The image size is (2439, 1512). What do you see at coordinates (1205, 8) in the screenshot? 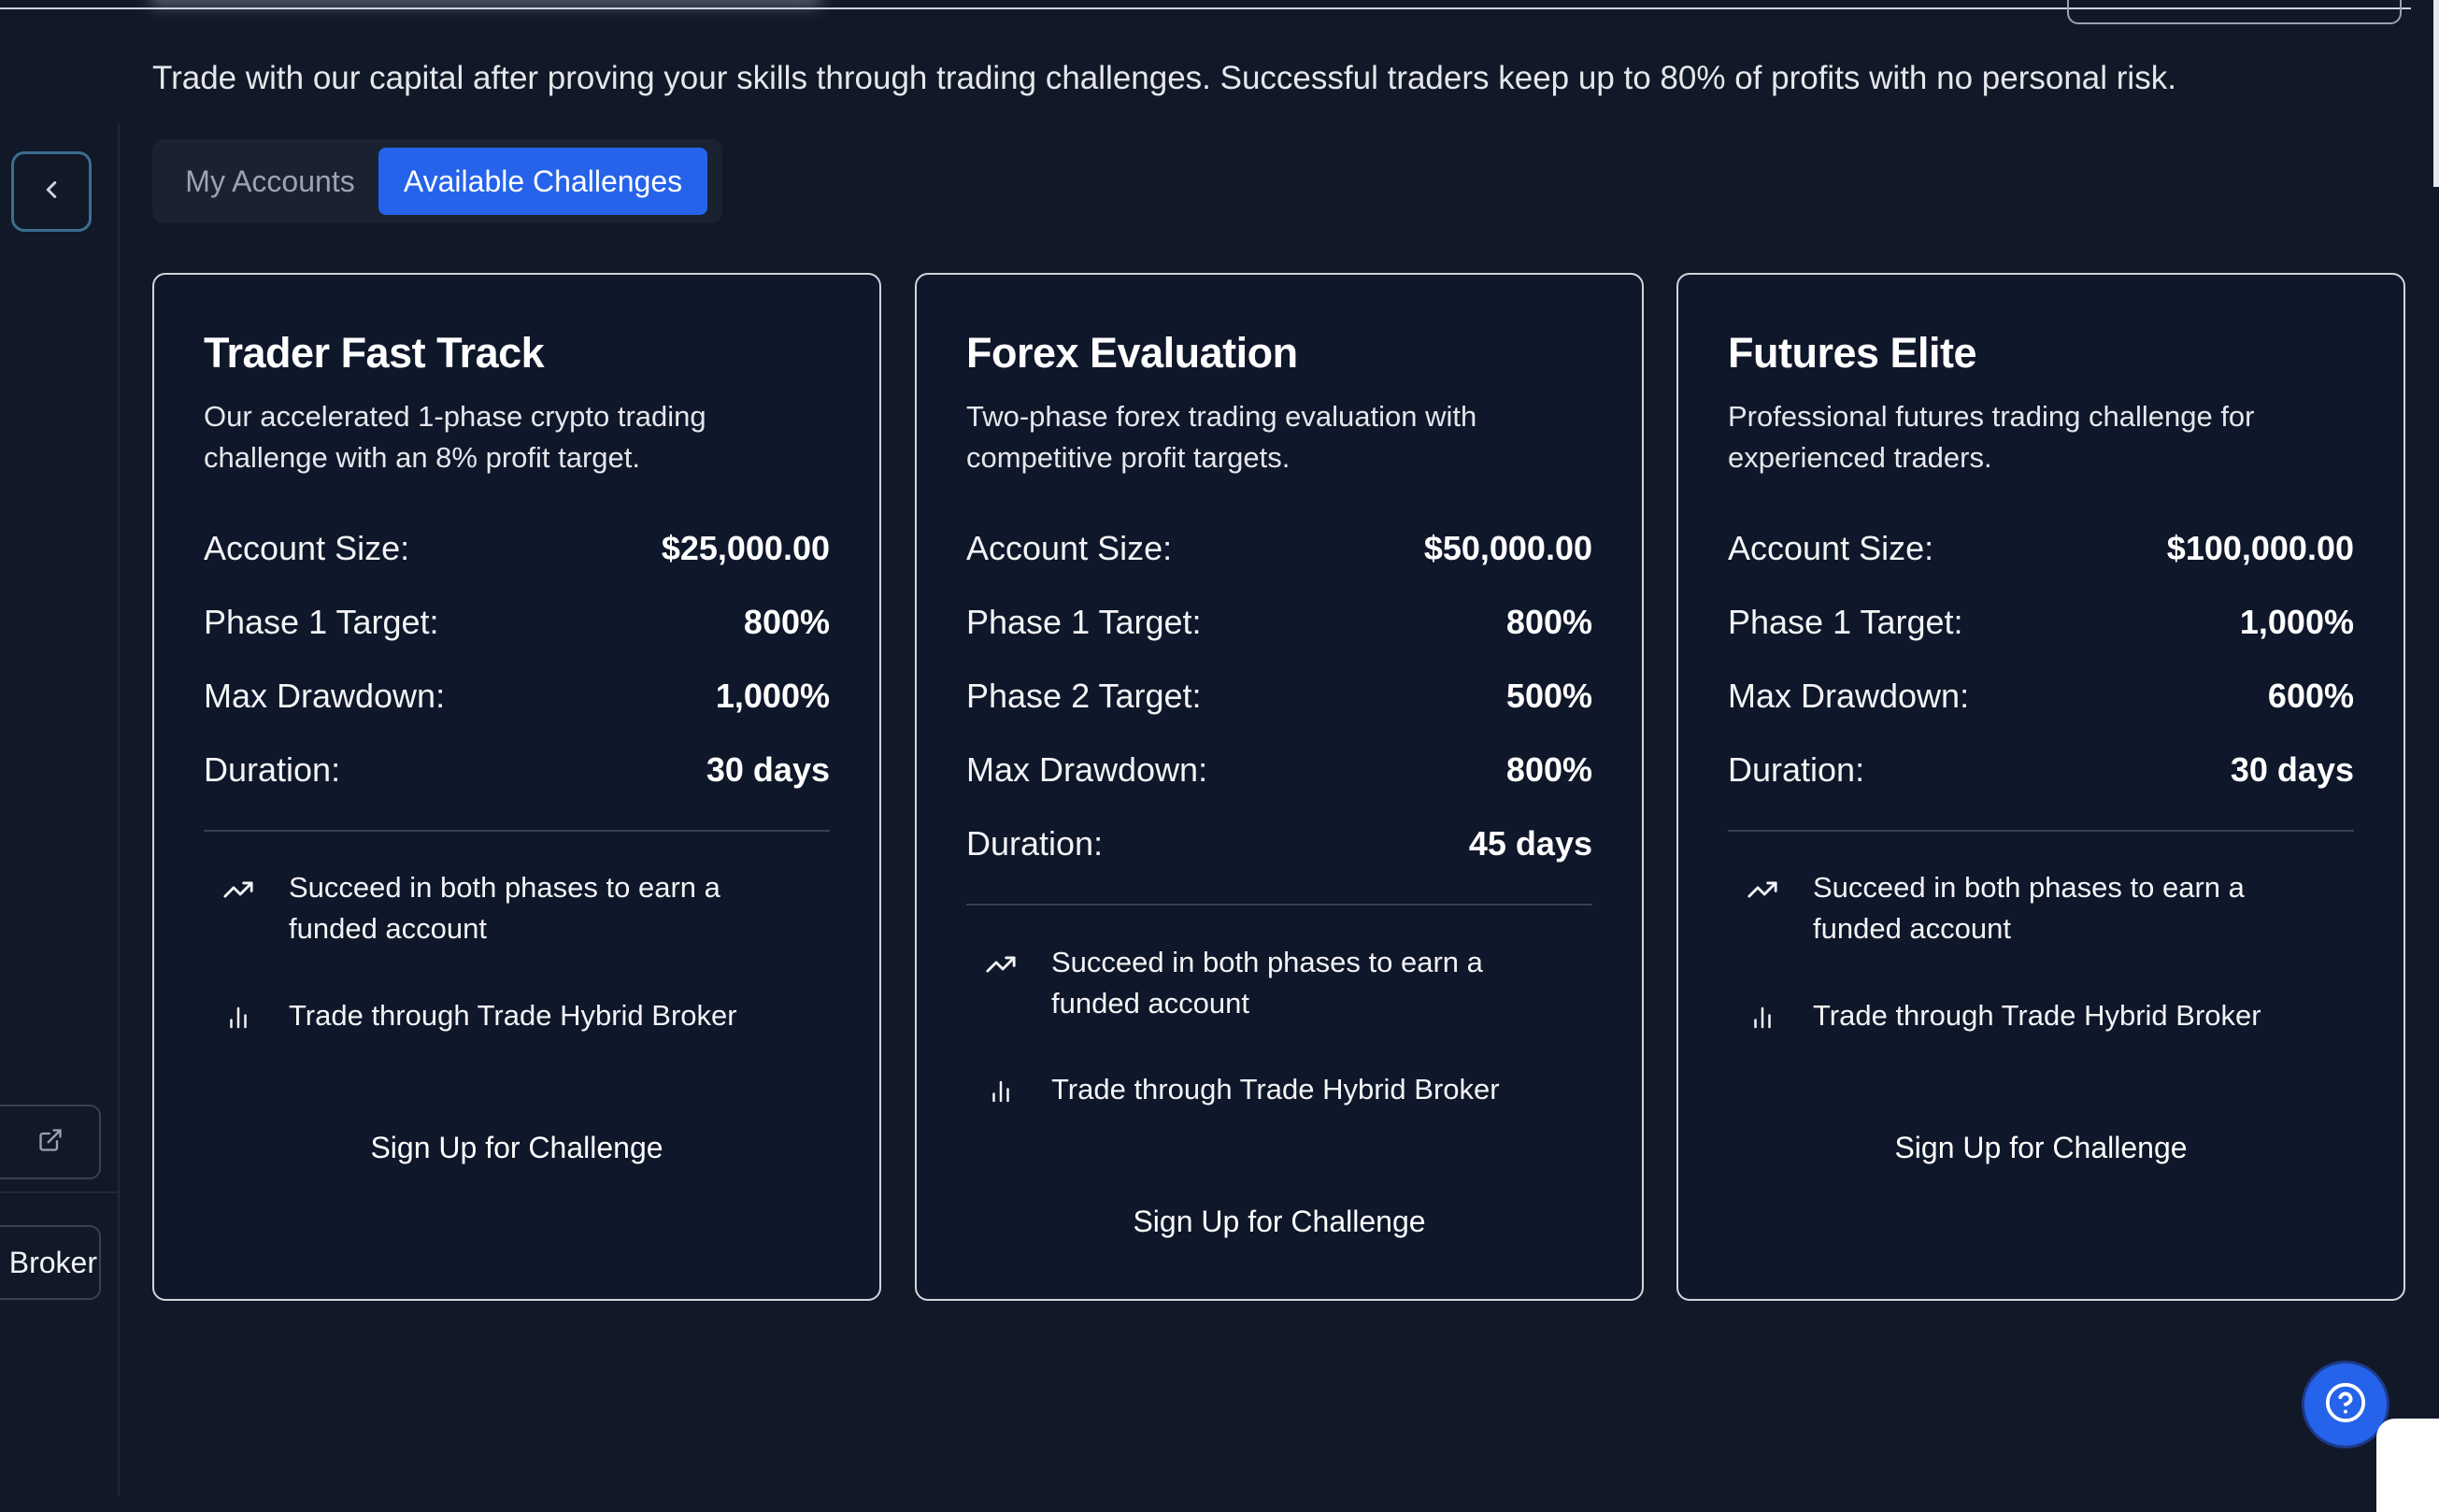
I see `header-divider` at bounding box center [1205, 8].